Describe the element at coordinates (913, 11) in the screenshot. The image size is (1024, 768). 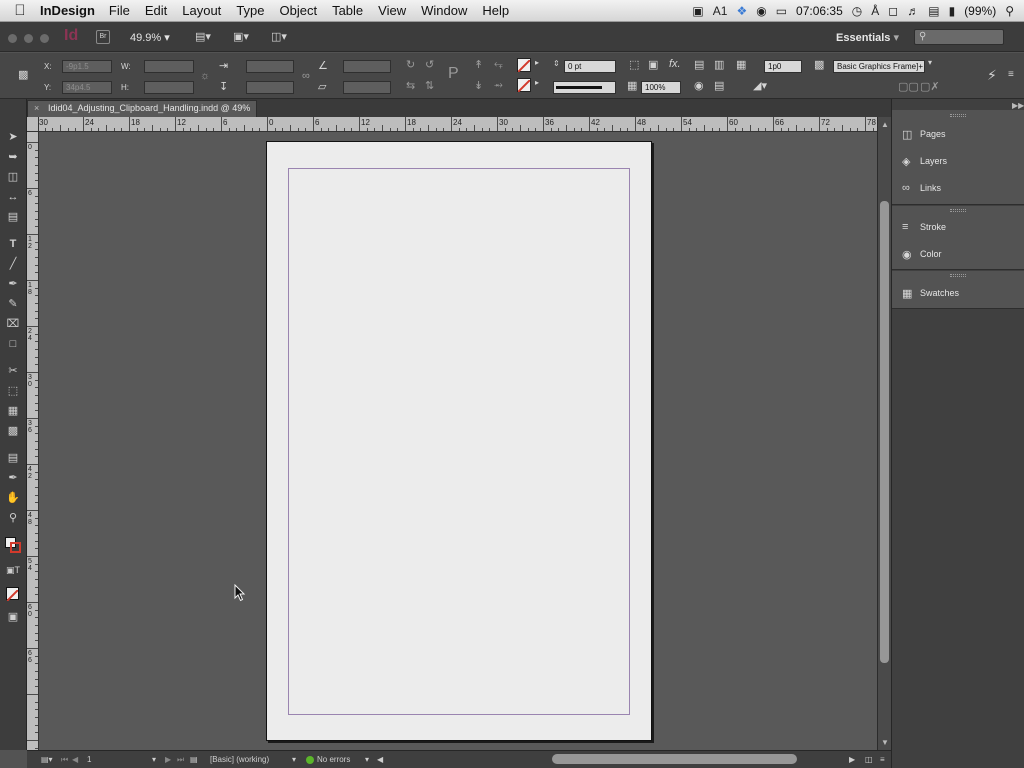
I see `volume-icon: ♬` at that location.